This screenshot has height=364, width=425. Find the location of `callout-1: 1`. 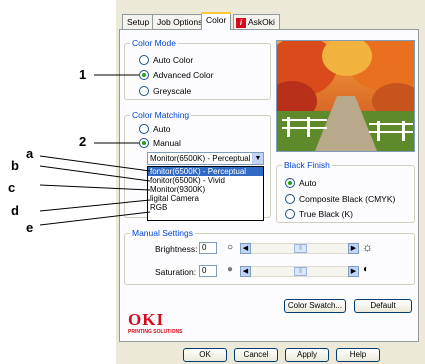

callout-1: 1 is located at coordinates (83, 74).